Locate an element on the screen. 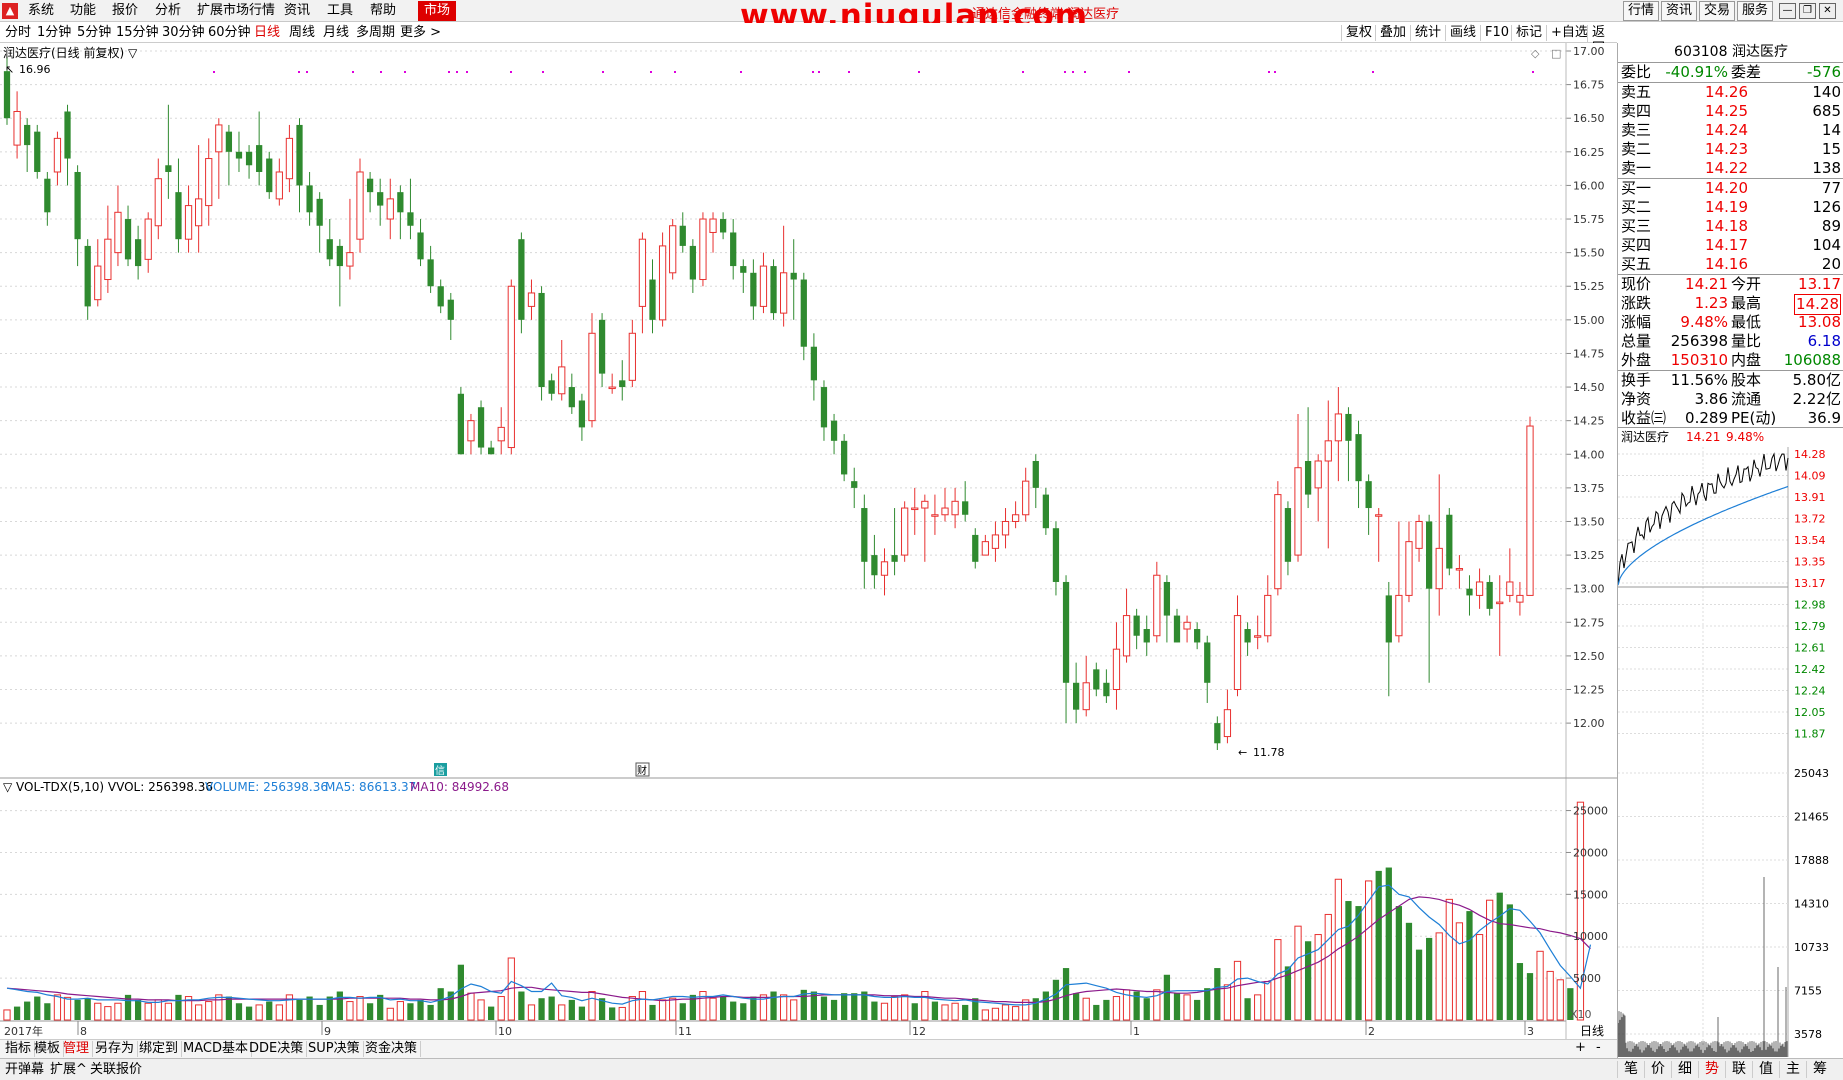 Image resolution: width=1843 pixels, height=1080 pixels. top-button-trade: 交易 is located at coordinates (1717, 11).